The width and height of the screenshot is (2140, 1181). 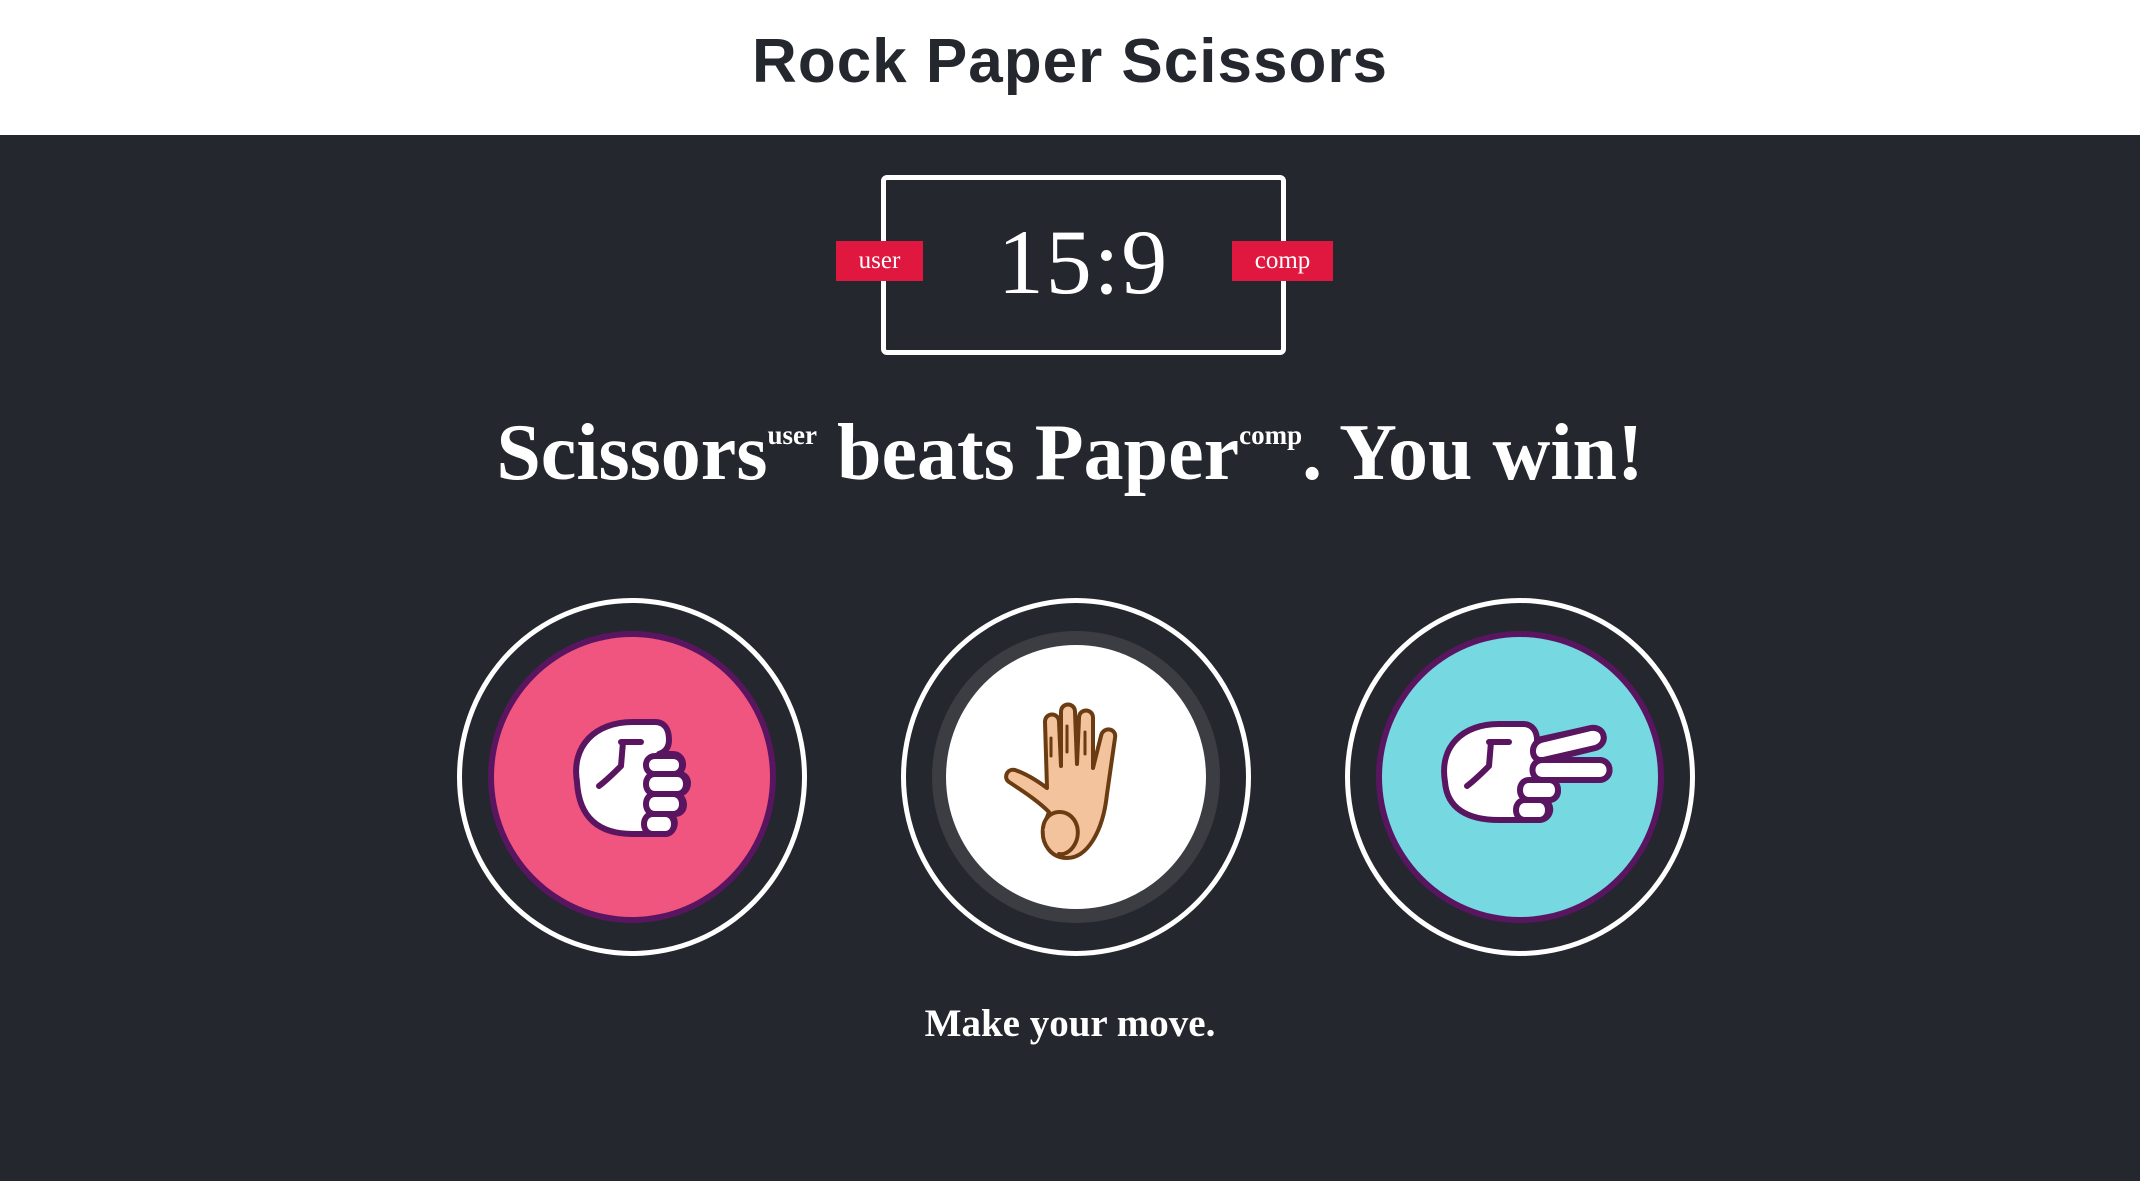 I want to click on scoreboard: 15:9, so click(x=1083, y=265).